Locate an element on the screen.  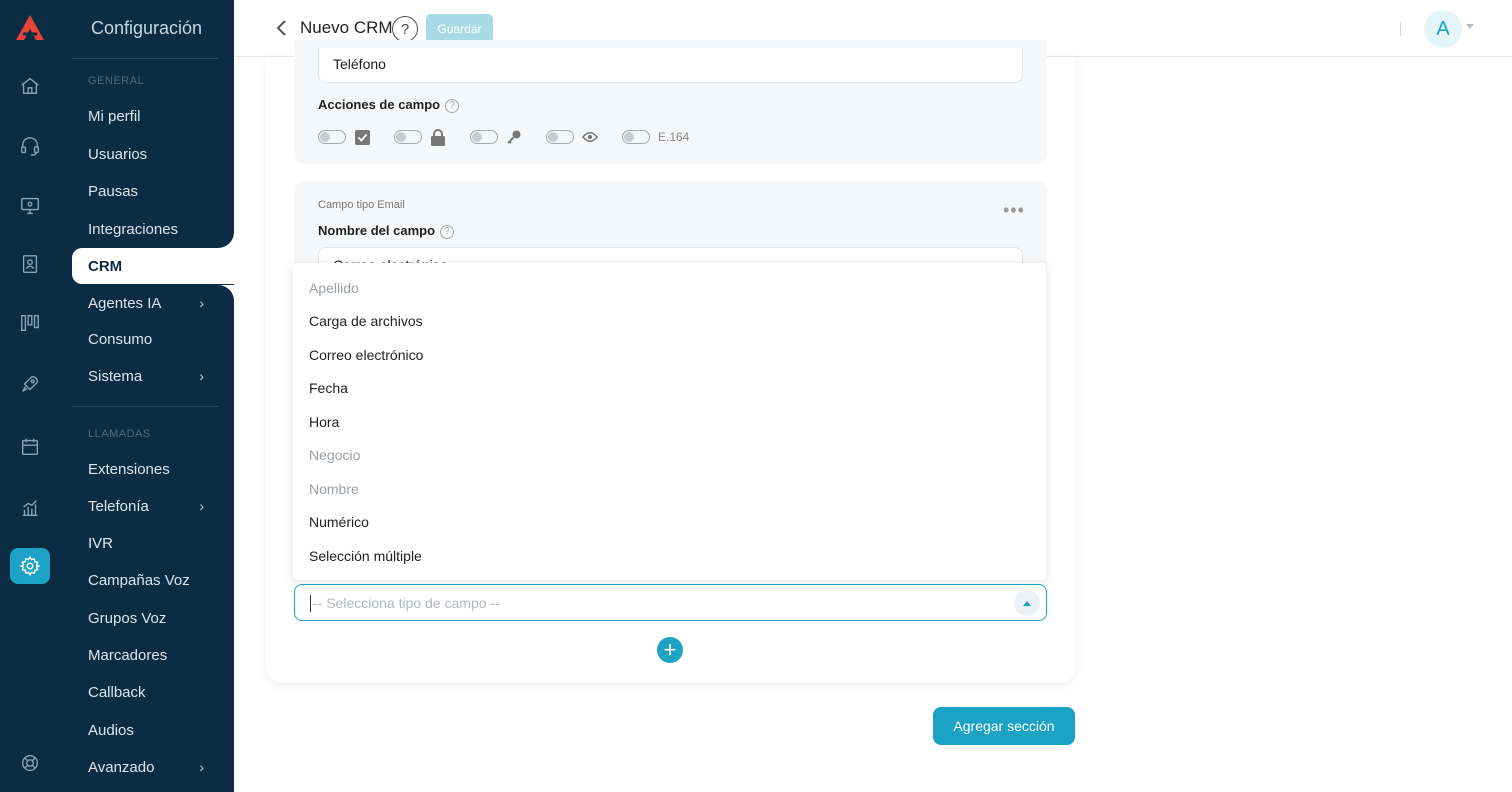
option-fecha: Fecha is located at coordinates (669, 389).